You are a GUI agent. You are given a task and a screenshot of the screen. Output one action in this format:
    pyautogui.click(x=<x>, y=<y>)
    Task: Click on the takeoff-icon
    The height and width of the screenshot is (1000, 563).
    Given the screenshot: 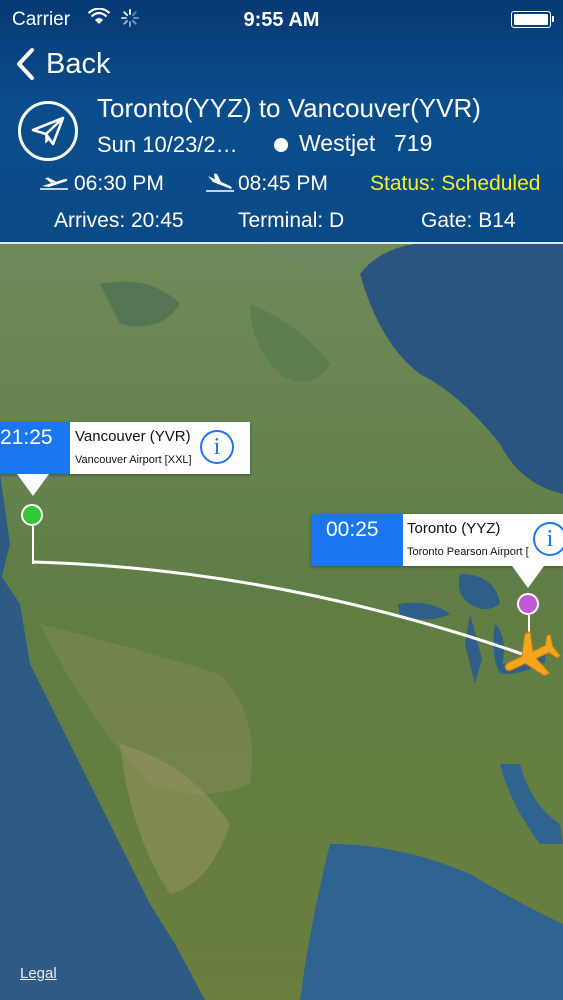 What is the action you would take?
    pyautogui.click(x=54, y=186)
    